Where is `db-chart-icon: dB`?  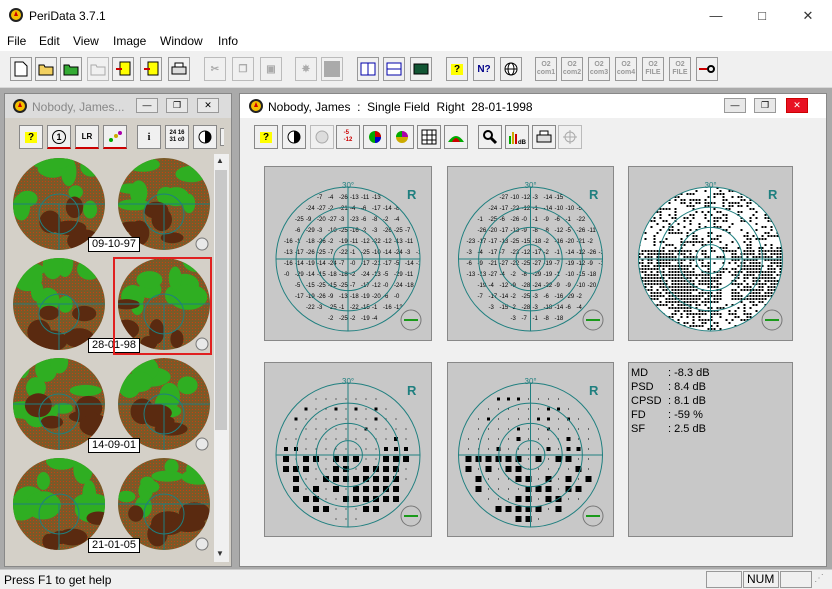
db-chart-icon: dB is located at coordinates (517, 137).